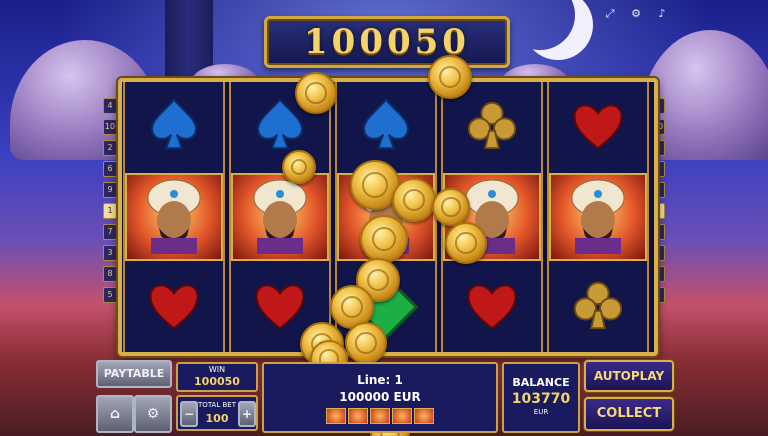  What do you see at coordinates (610, 14) in the screenshot?
I see `fullscreen-icon: ⤢` at bounding box center [610, 14].